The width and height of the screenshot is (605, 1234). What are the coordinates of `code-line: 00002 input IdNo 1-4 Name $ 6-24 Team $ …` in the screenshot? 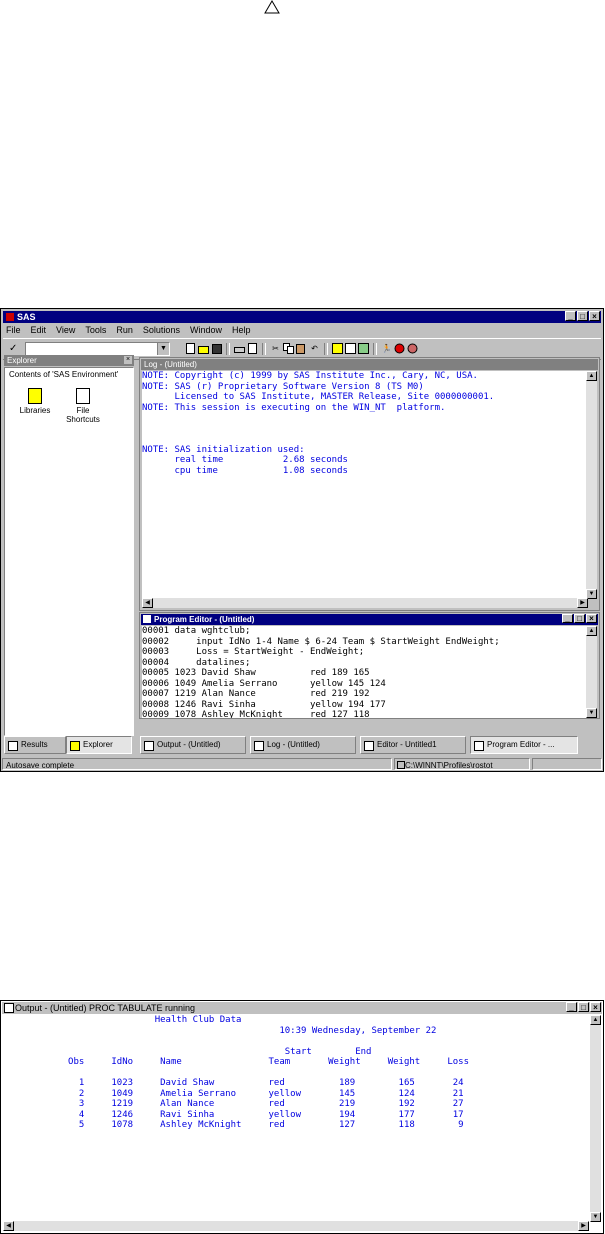 It's located at (321, 641).